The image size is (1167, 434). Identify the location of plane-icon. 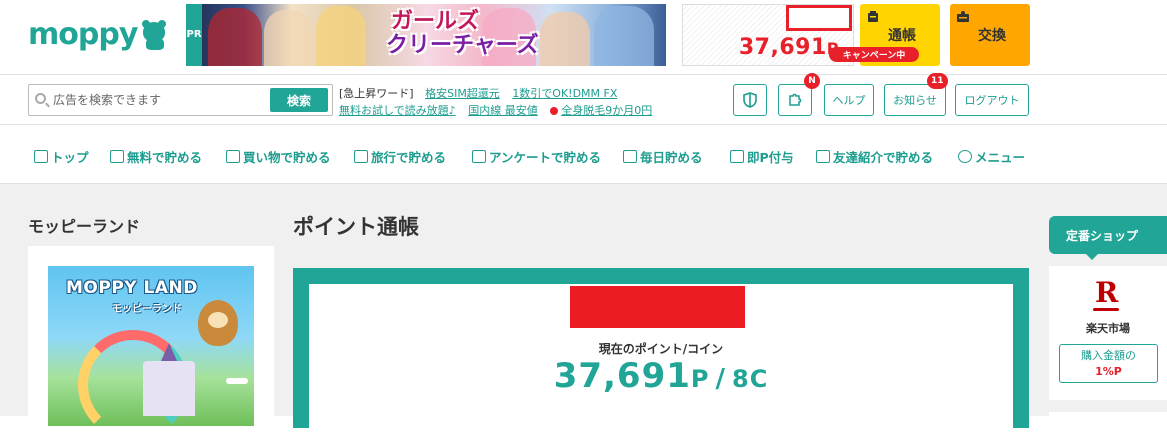
(361, 156).